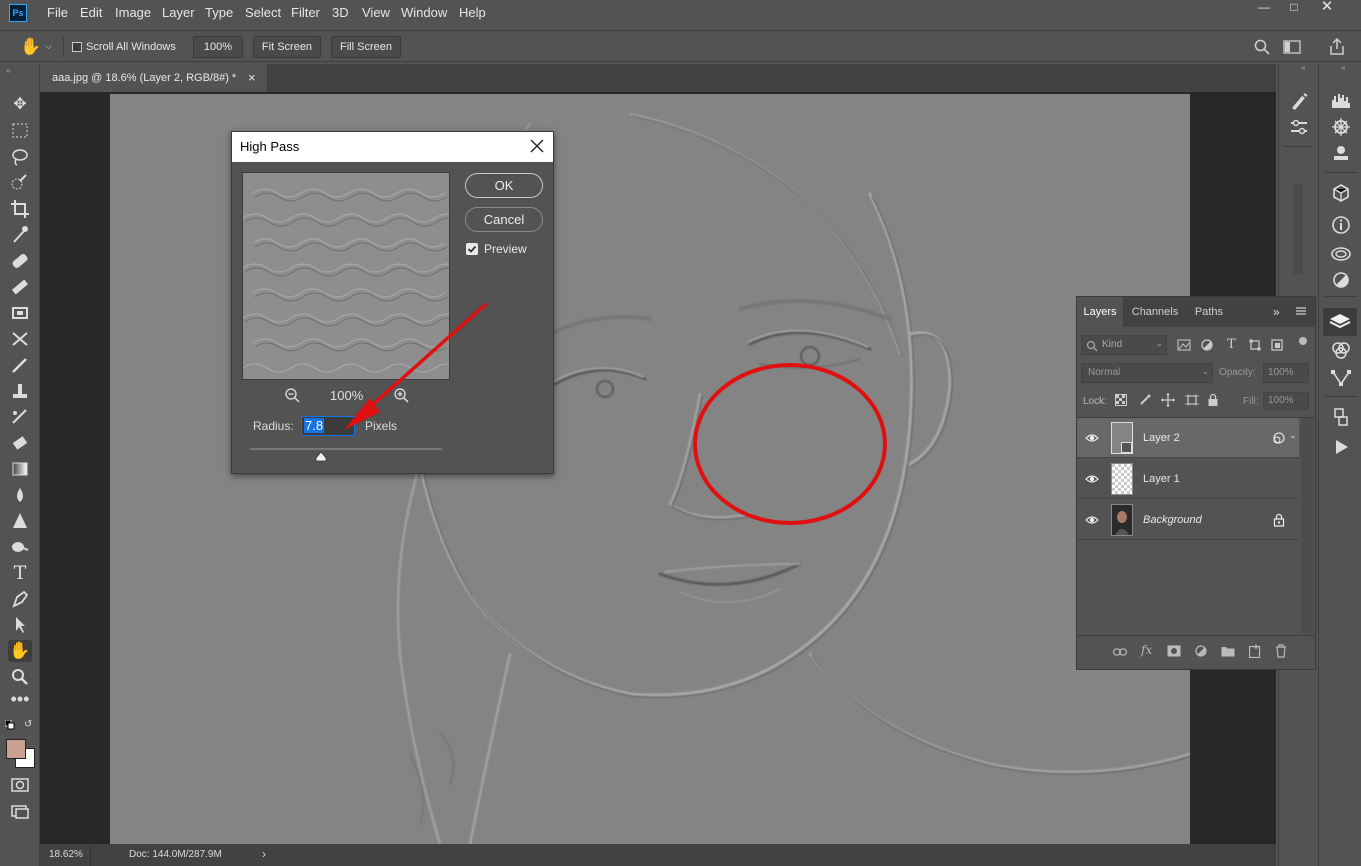 The width and height of the screenshot is (1361, 866). Describe the element at coordinates (1292, 47) in the screenshot. I see `workspace-icon` at that location.